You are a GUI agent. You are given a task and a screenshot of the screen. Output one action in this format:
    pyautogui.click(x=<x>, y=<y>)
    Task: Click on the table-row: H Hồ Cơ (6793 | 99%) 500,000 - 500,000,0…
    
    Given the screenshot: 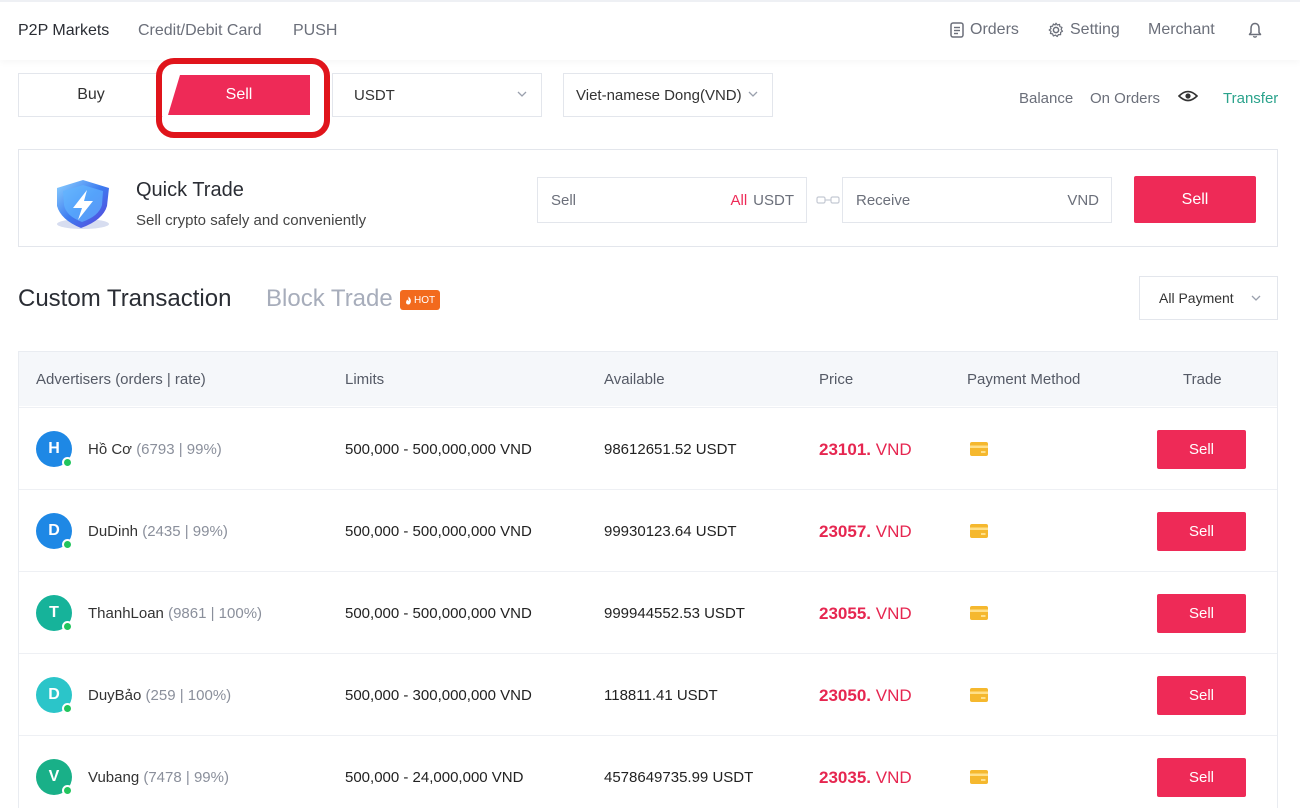 What is the action you would take?
    pyautogui.click(x=648, y=448)
    